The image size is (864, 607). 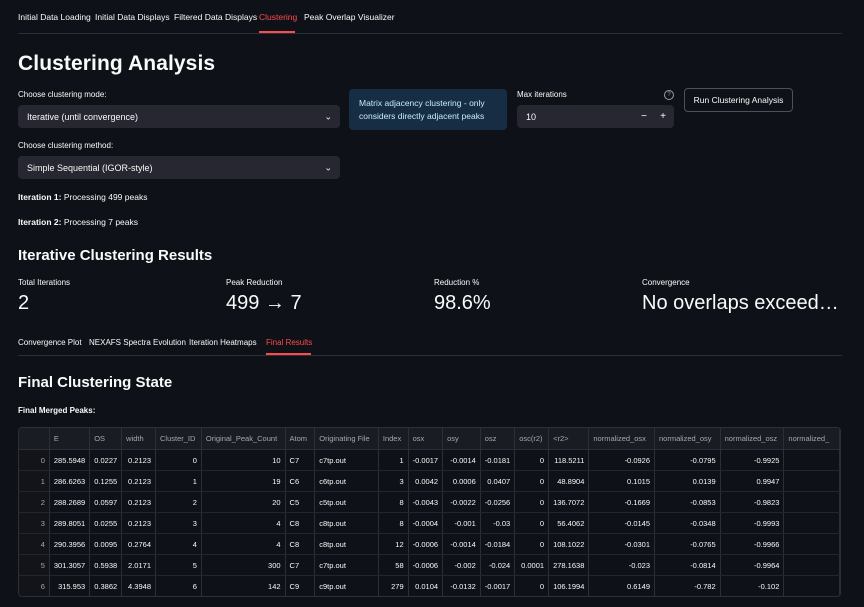 I want to click on table-cell: -0.0926, so click(x=621, y=460).